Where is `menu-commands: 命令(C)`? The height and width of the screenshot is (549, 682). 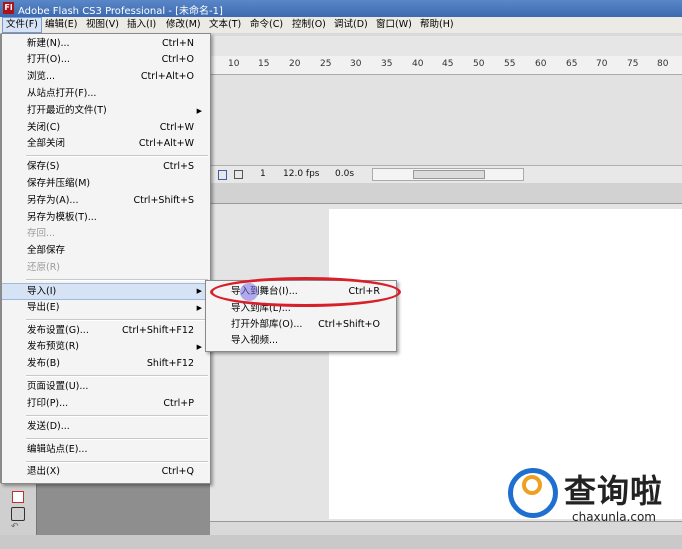
menu-commands: 命令(C) is located at coordinates (266, 25).